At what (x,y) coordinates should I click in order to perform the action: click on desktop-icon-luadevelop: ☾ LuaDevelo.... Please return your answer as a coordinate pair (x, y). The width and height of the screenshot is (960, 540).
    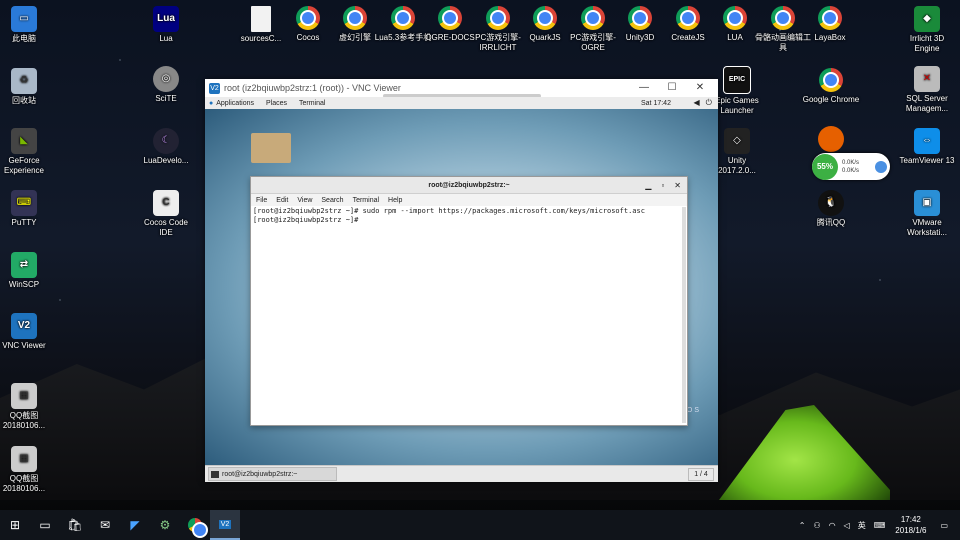
    Looking at the image, I should click on (166, 147).